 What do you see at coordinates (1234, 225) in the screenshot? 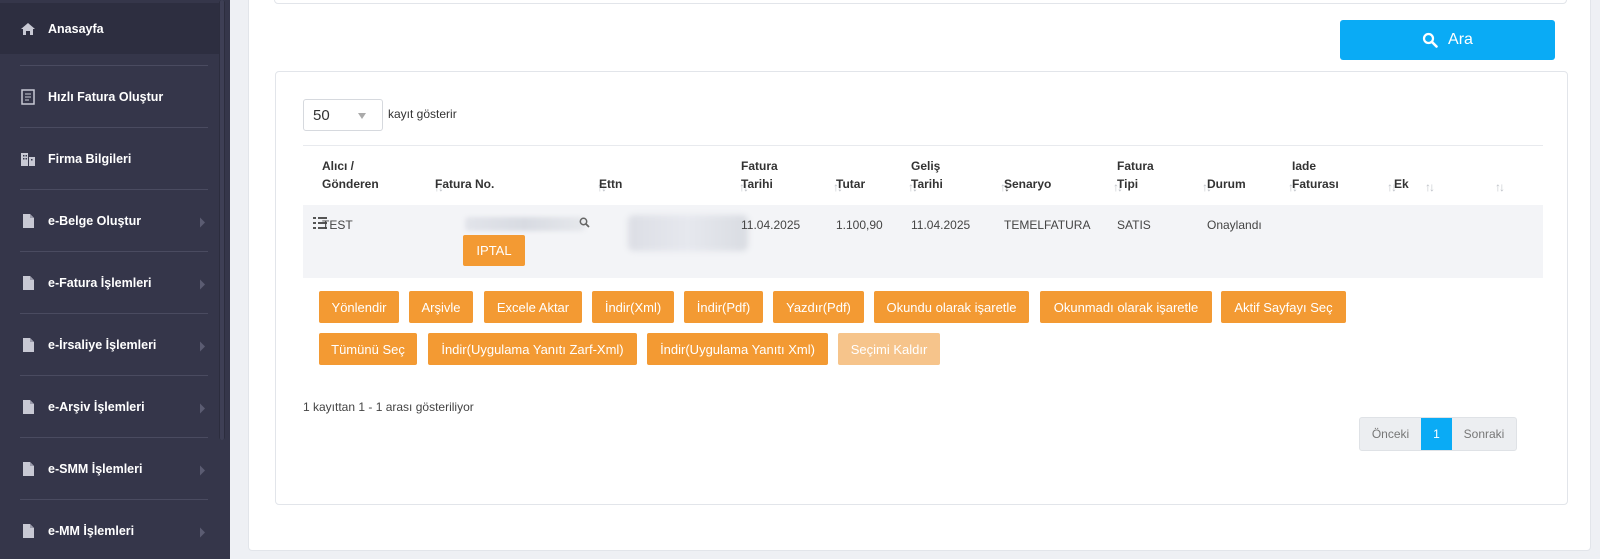
I see `cell-status: Onaylandı` at bounding box center [1234, 225].